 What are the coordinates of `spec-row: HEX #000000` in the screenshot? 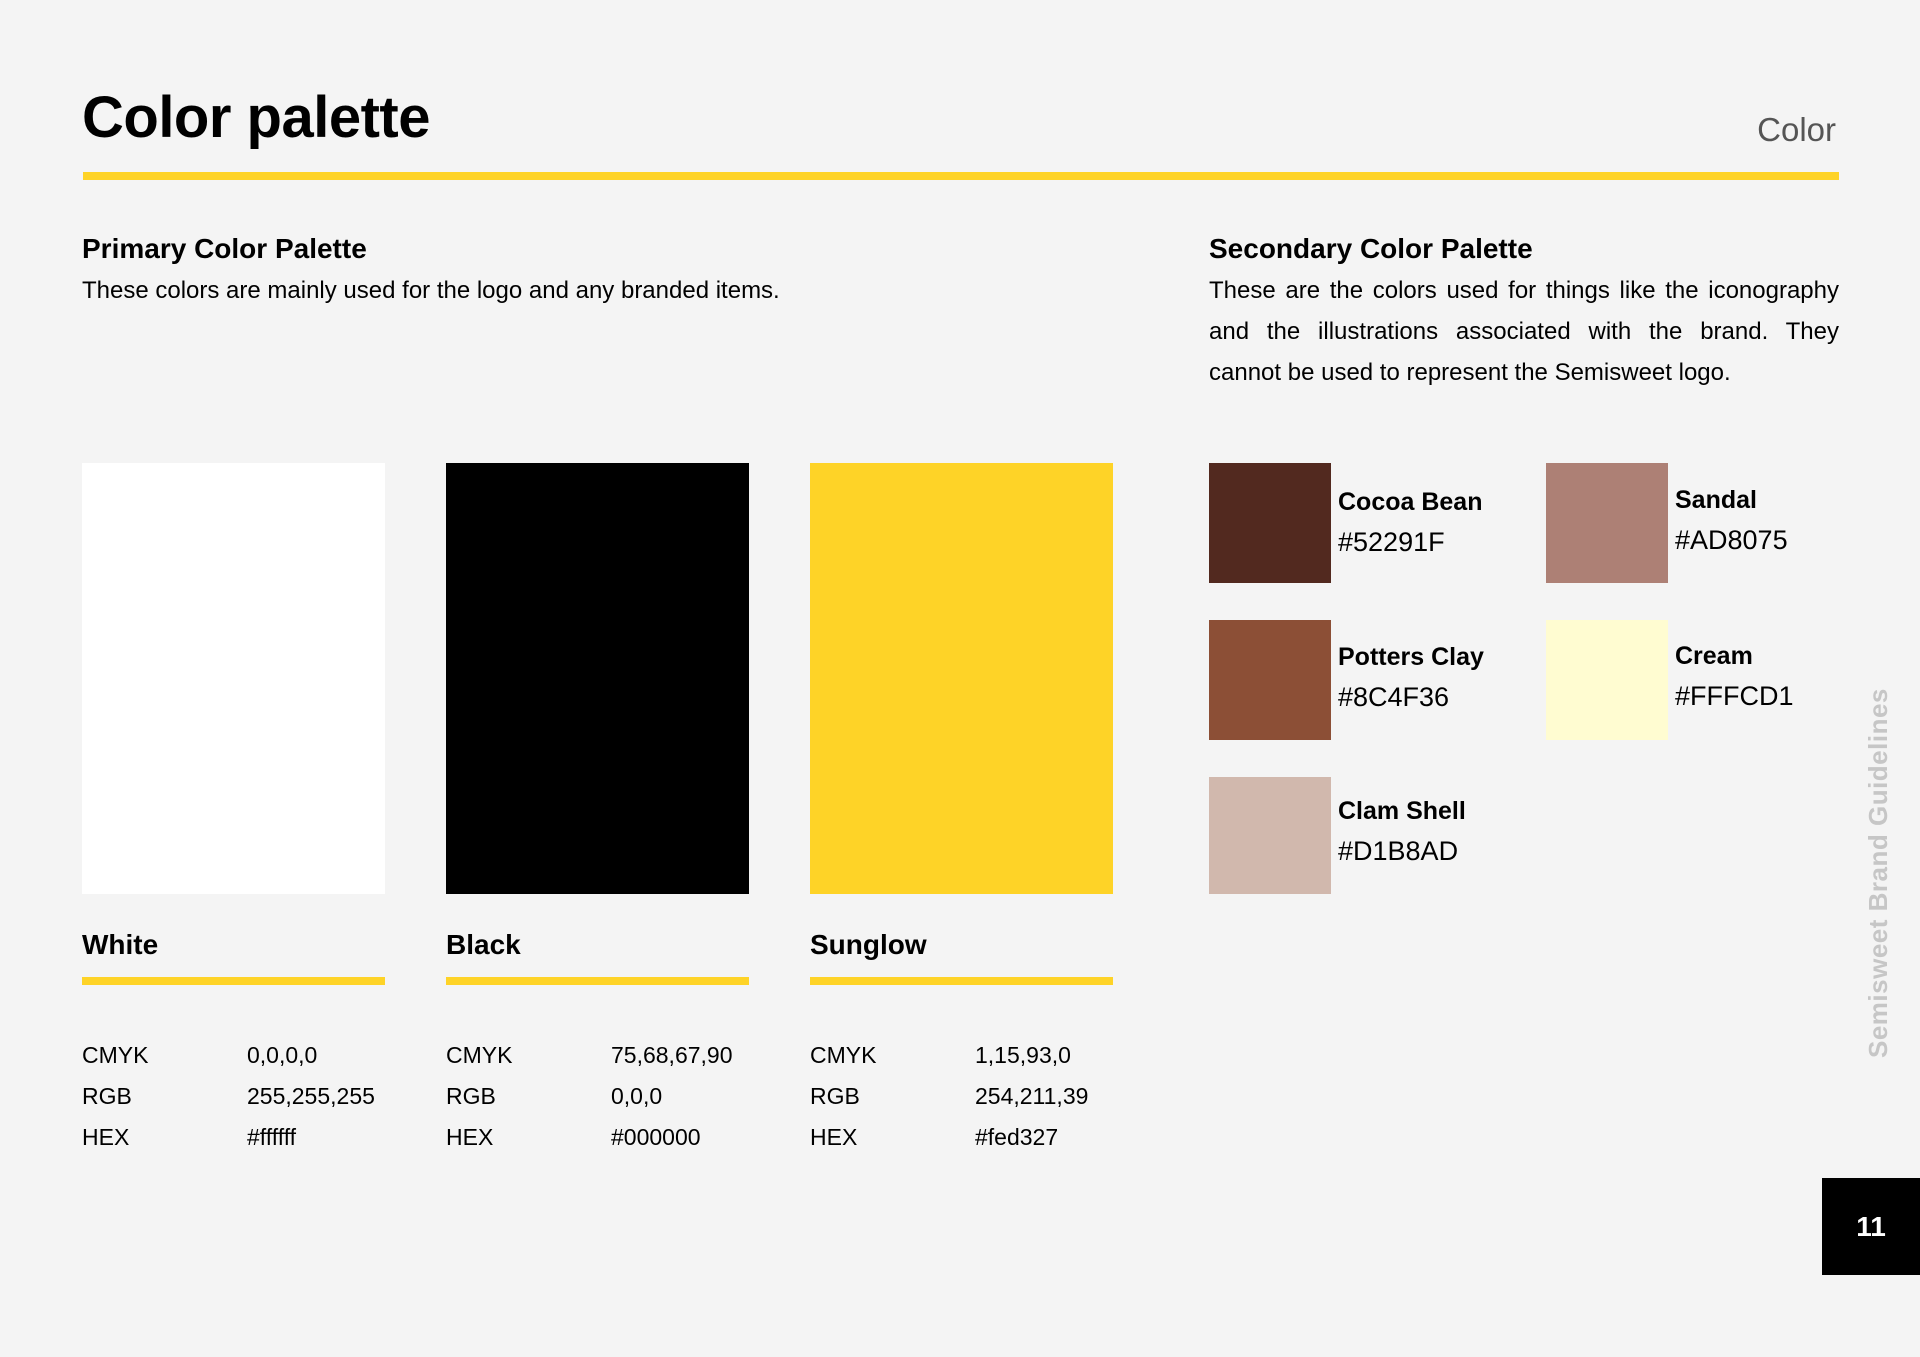 It's located at (601, 1137).